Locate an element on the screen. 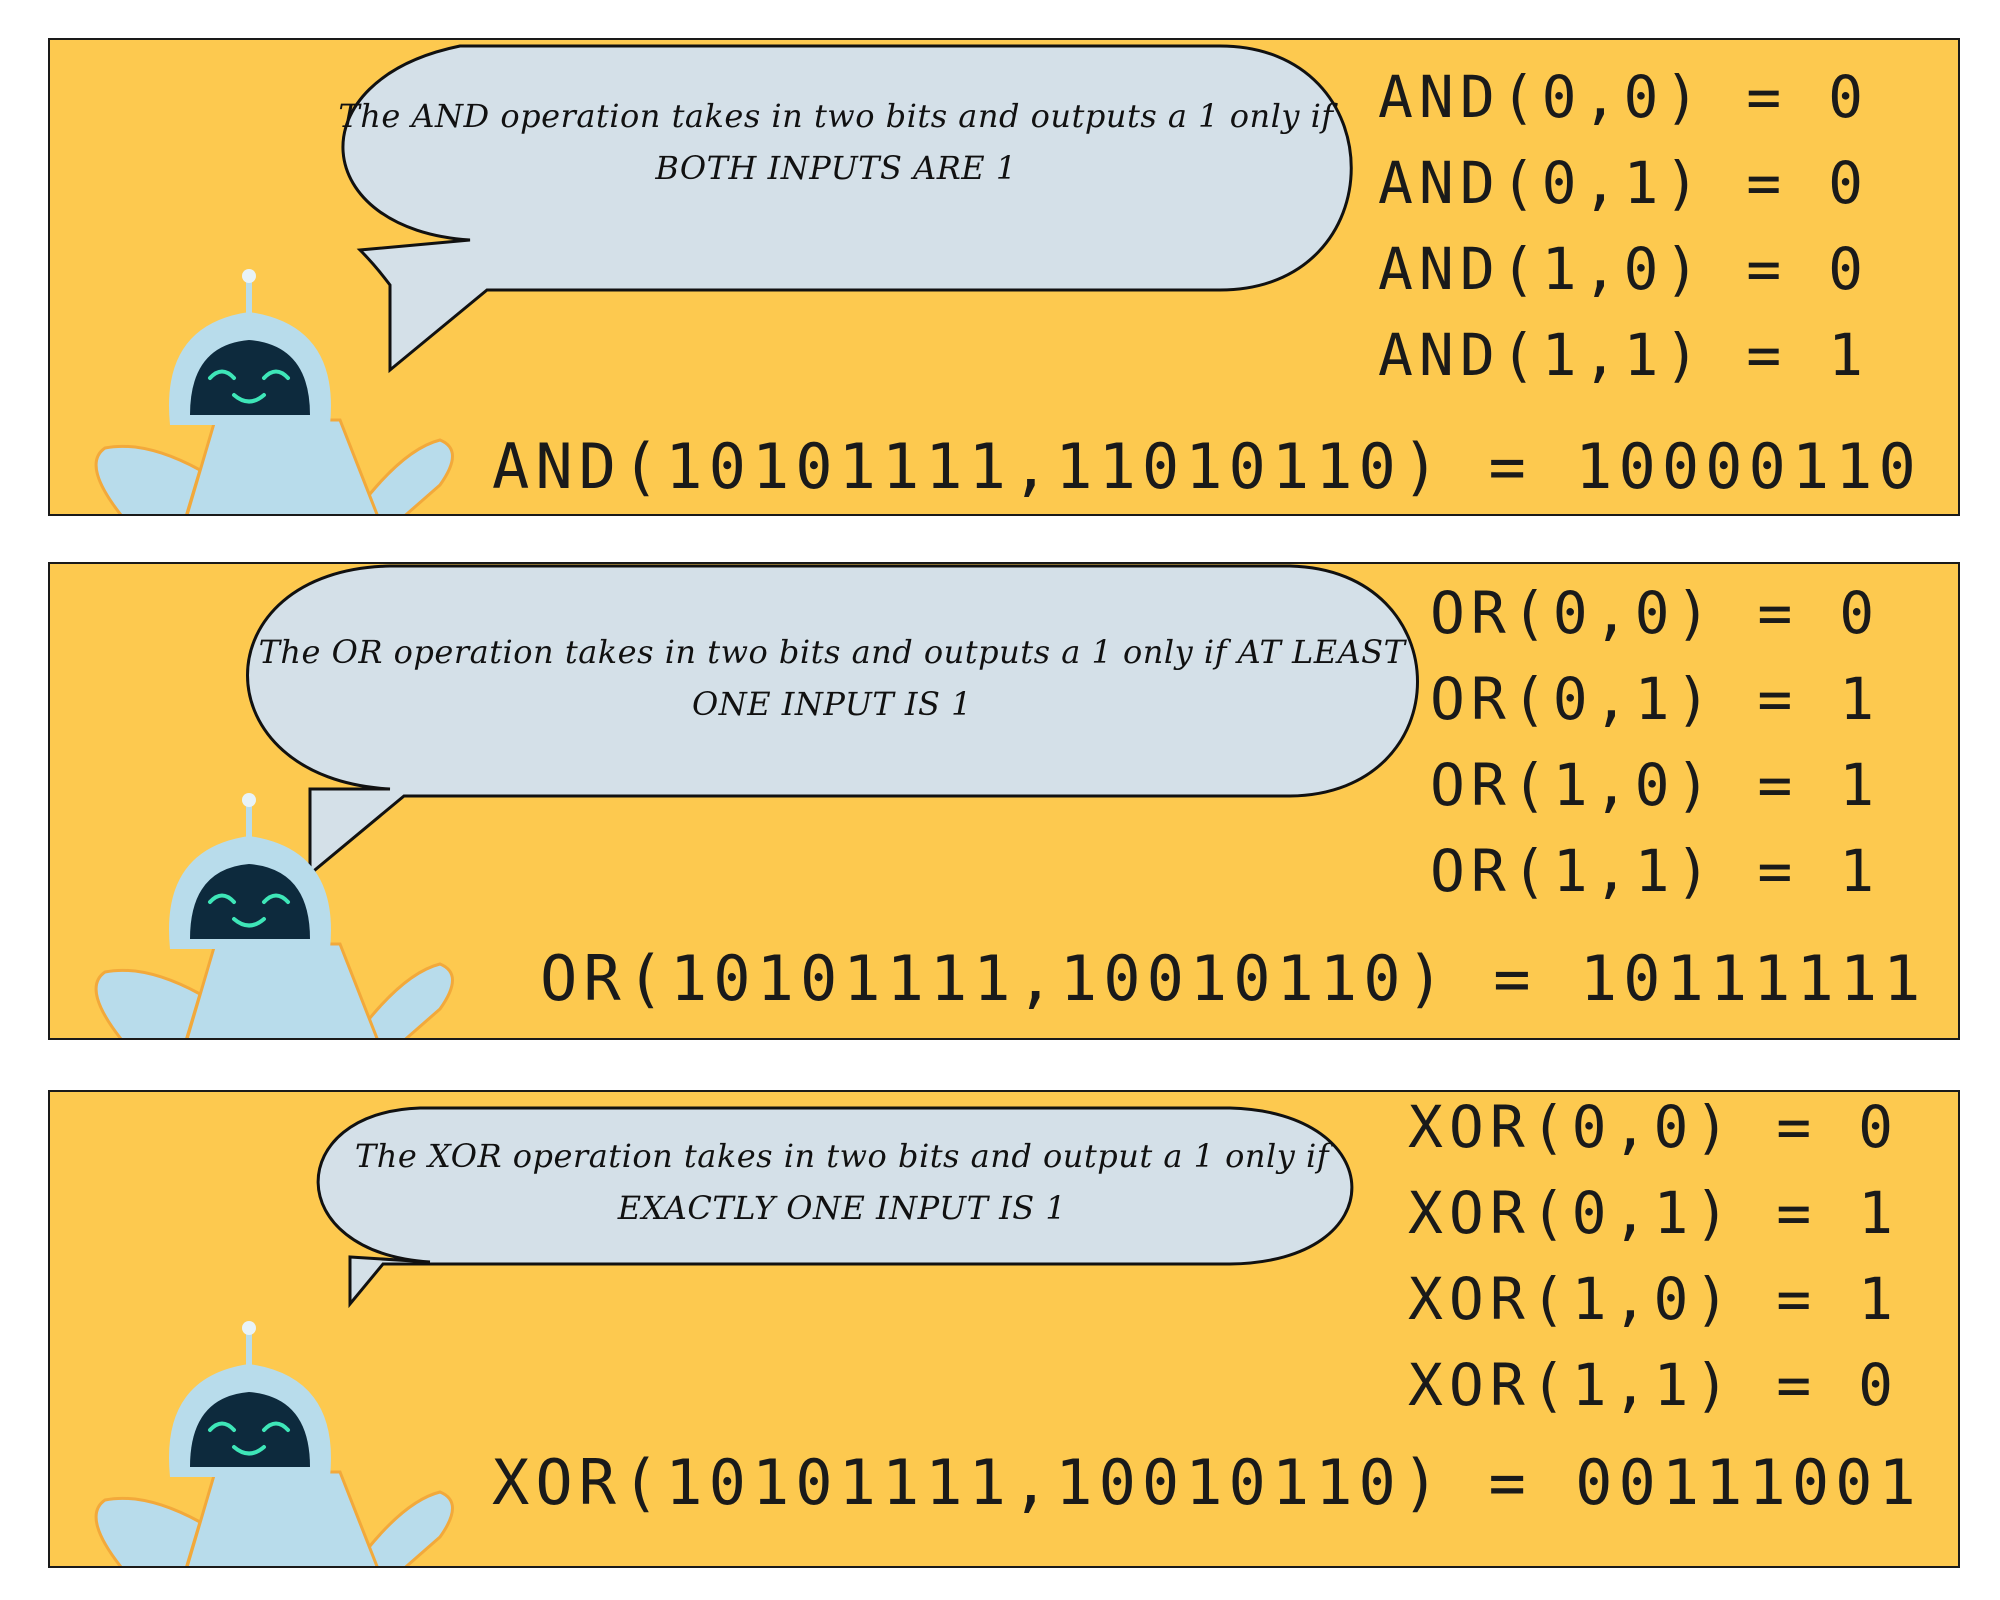  truth-table-row: AND(1,1) = 1 is located at coordinates (1624, 355).